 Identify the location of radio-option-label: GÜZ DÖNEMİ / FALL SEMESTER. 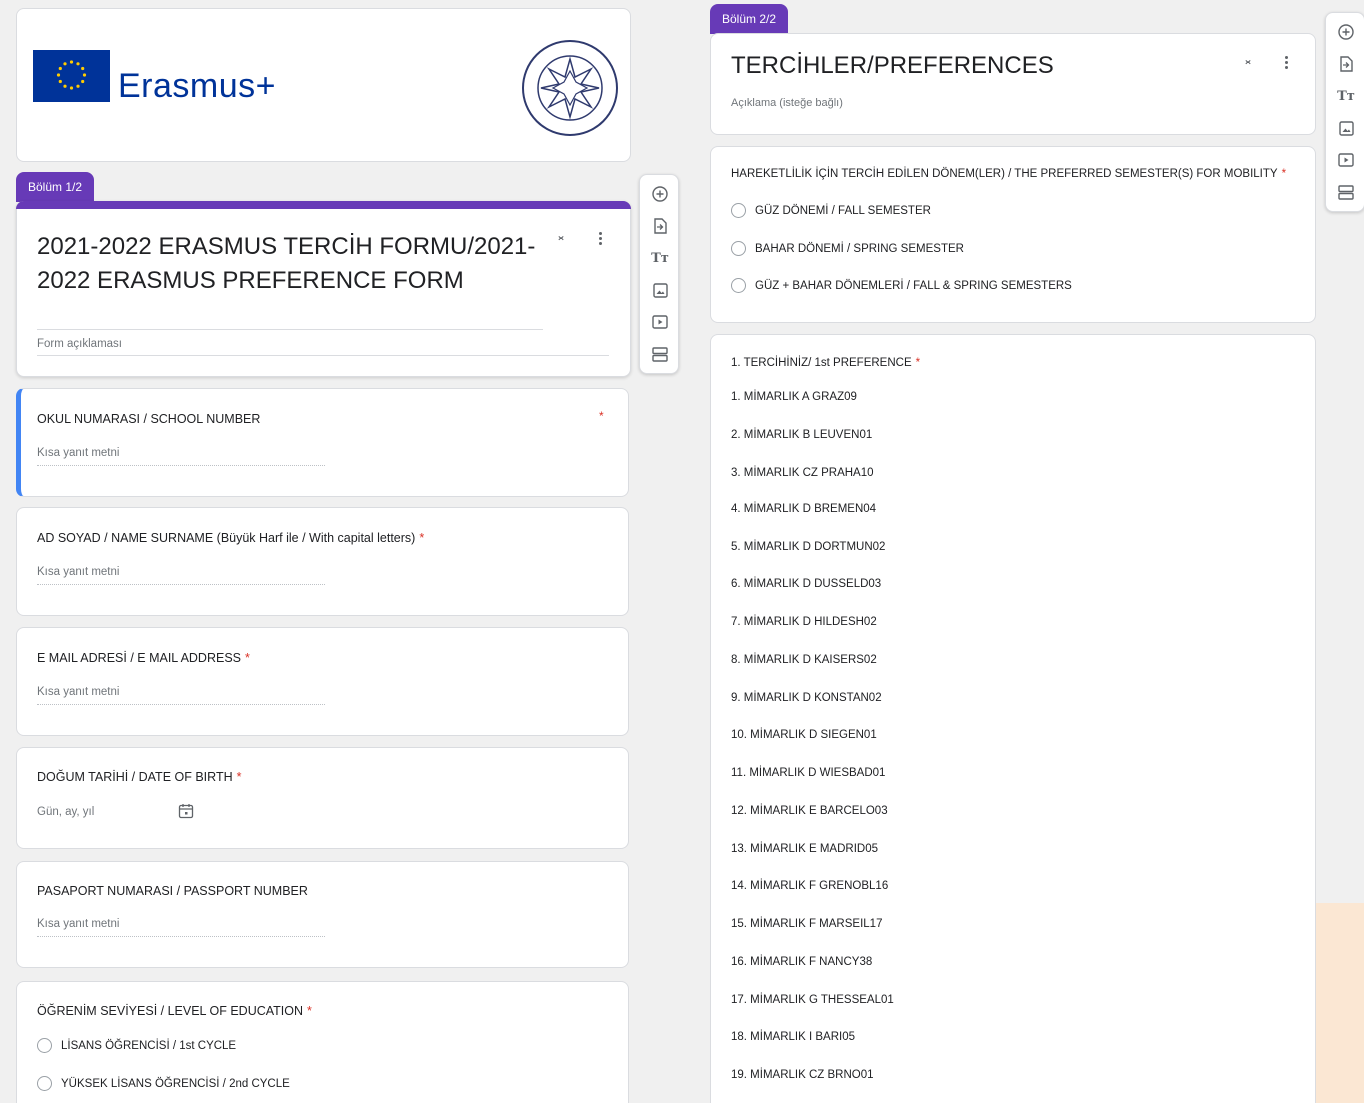
(843, 210).